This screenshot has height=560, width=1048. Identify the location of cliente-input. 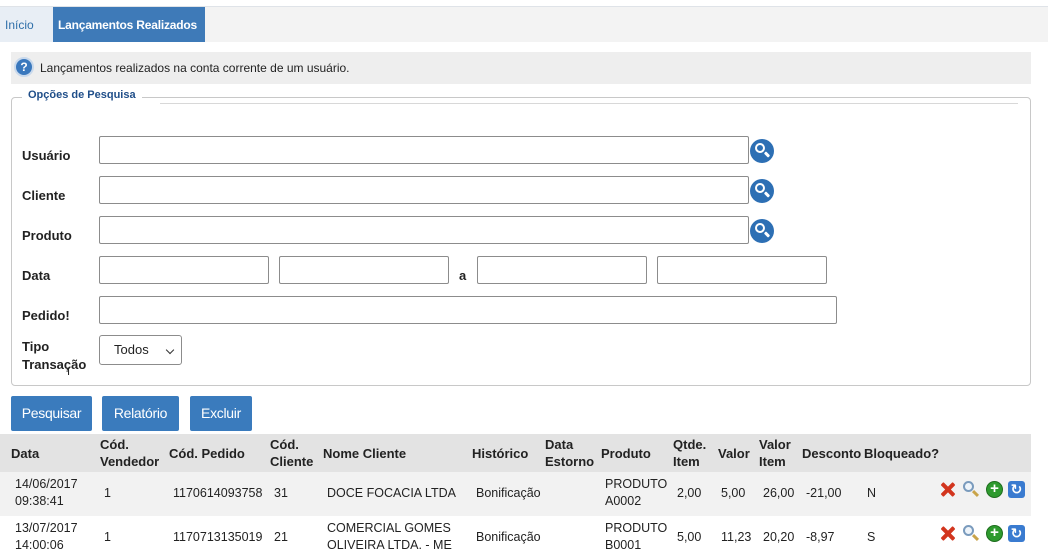
(424, 190).